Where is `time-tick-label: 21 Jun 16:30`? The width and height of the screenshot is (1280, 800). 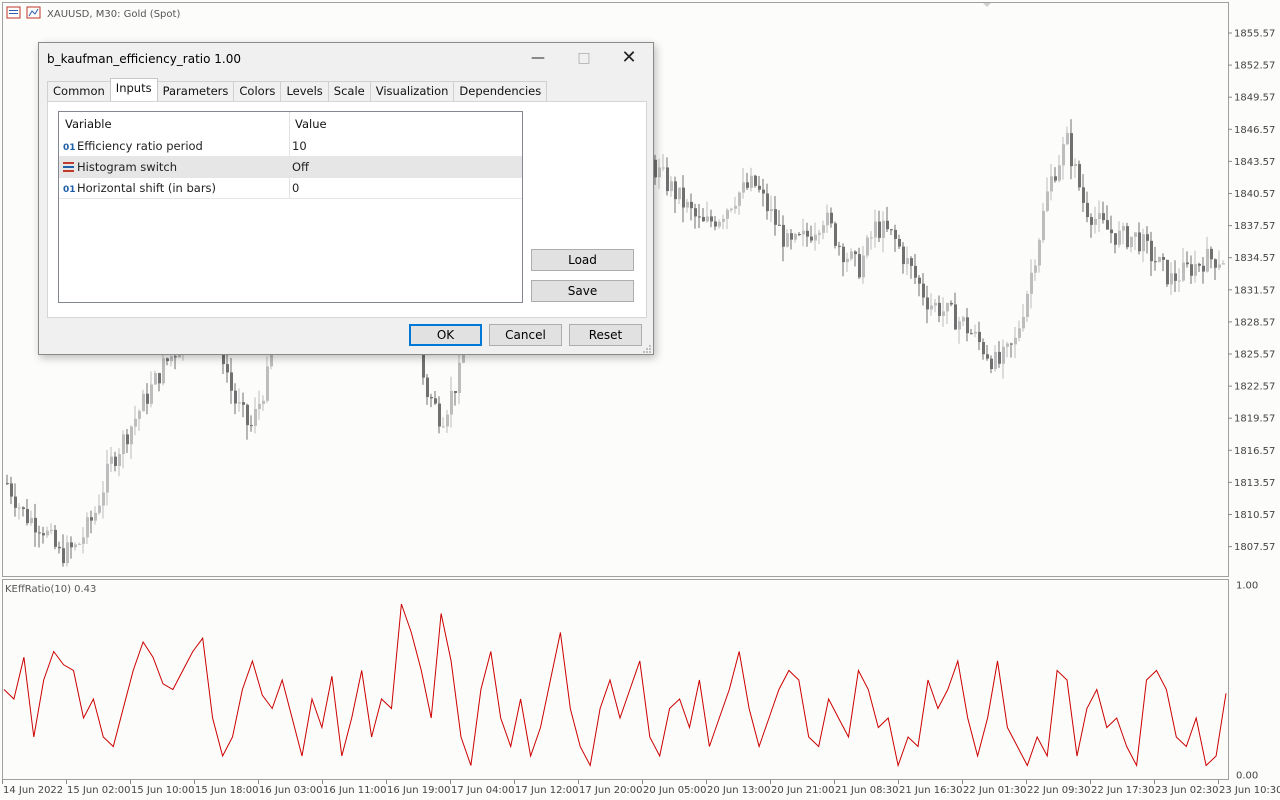 time-tick-label: 21 Jun 16:30 is located at coordinates (931, 790).